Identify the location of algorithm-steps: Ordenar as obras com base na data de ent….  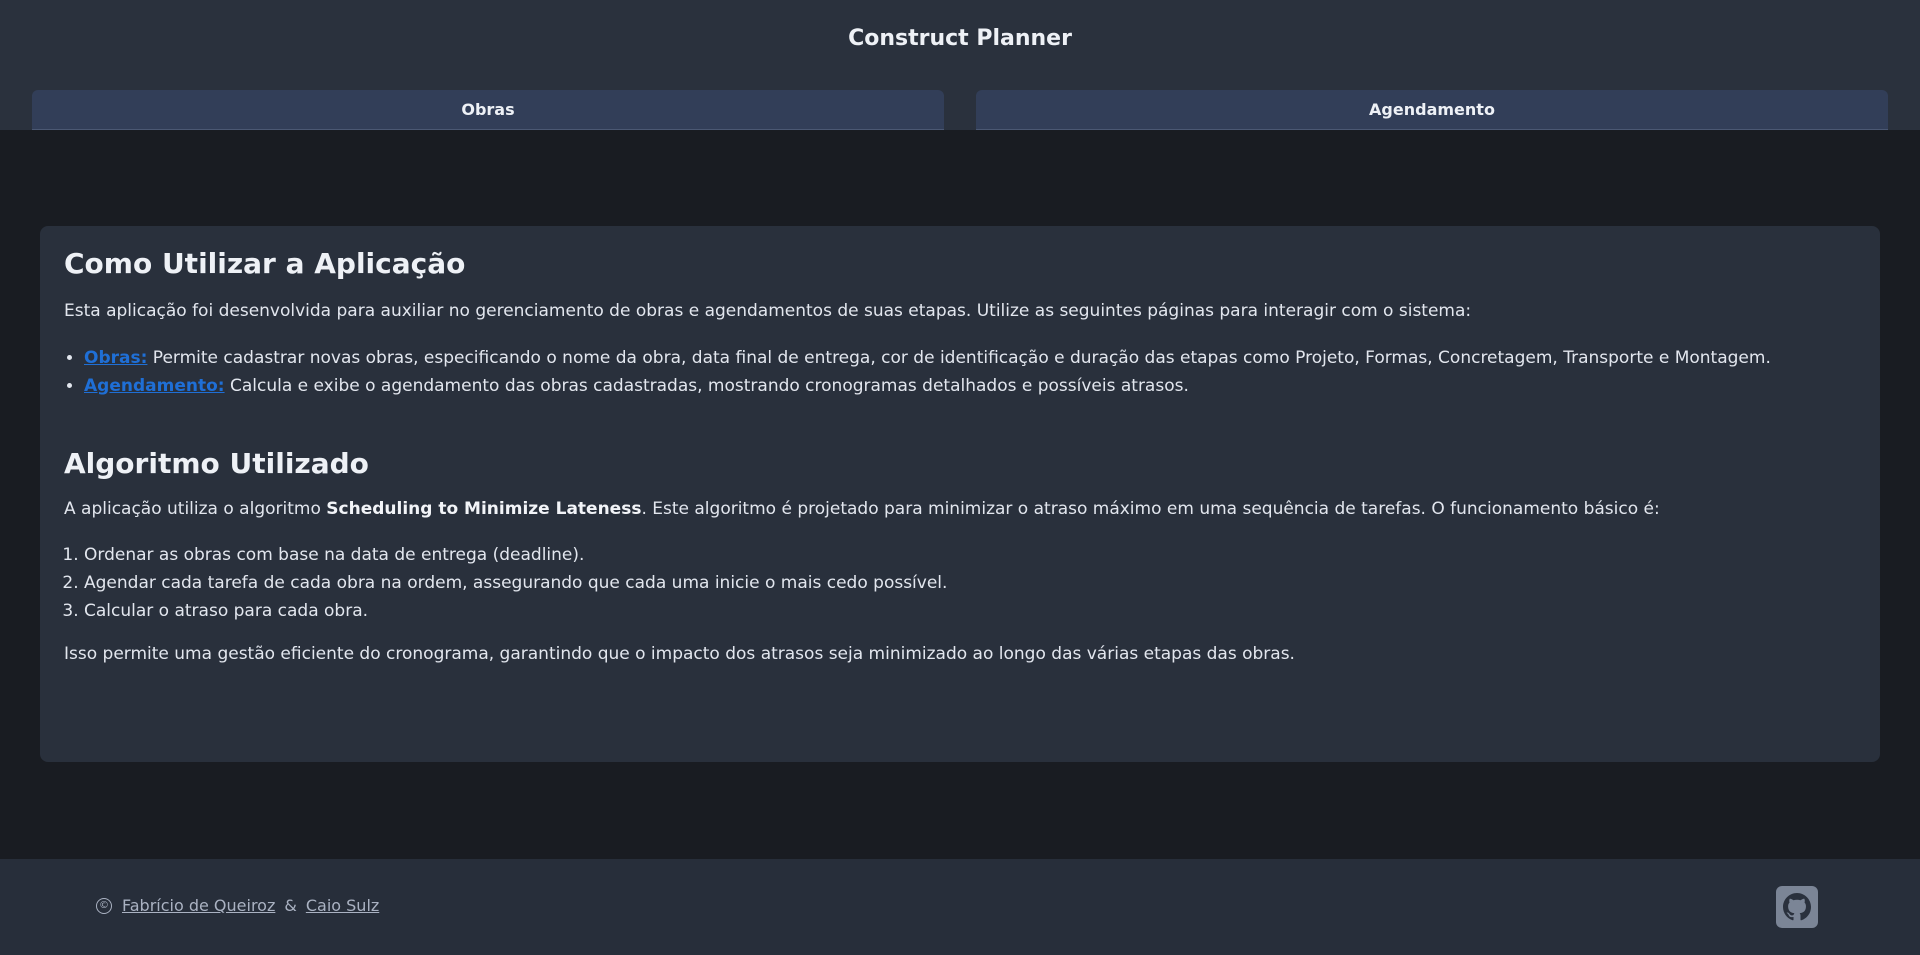
(960, 583).